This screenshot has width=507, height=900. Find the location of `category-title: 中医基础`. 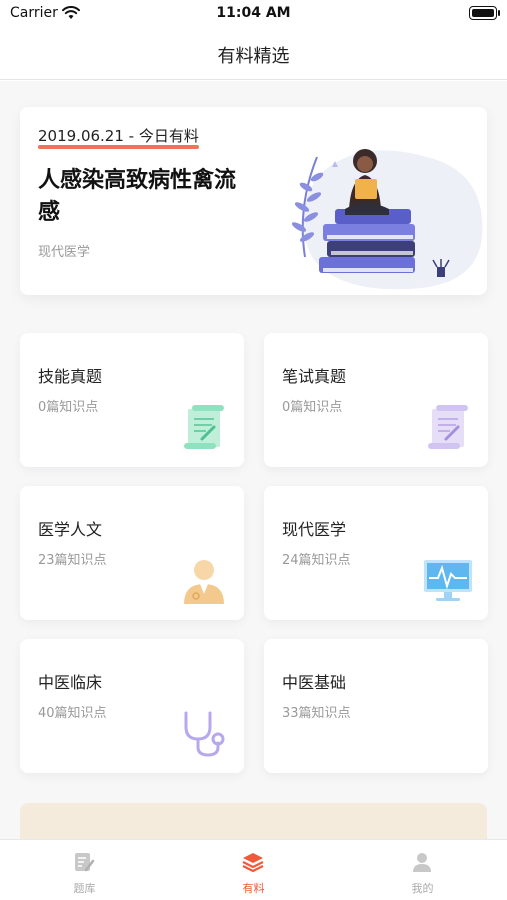

category-title: 中医基础 is located at coordinates (314, 682).